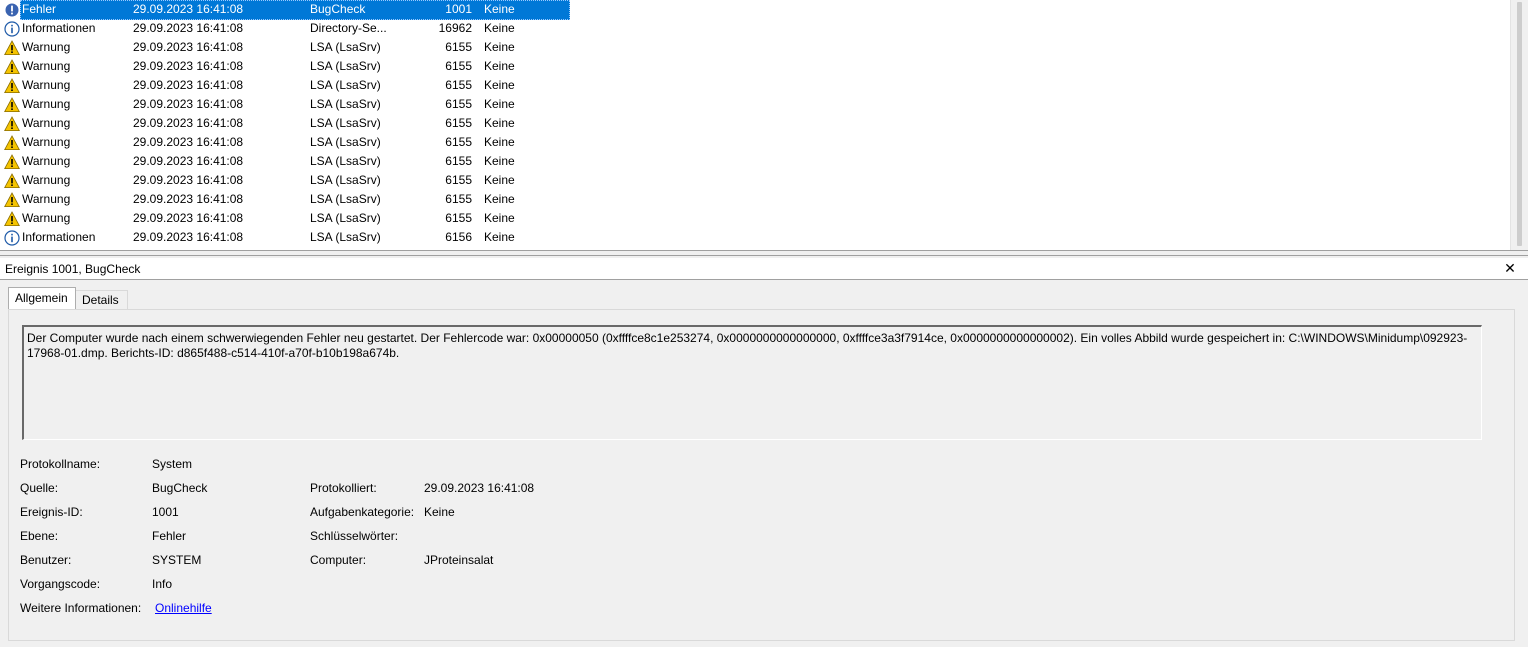 The width and height of the screenshot is (1528, 647). What do you see at coordinates (1510, 268) in the screenshot?
I see `close-icon: ✕` at bounding box center [1510, 268].